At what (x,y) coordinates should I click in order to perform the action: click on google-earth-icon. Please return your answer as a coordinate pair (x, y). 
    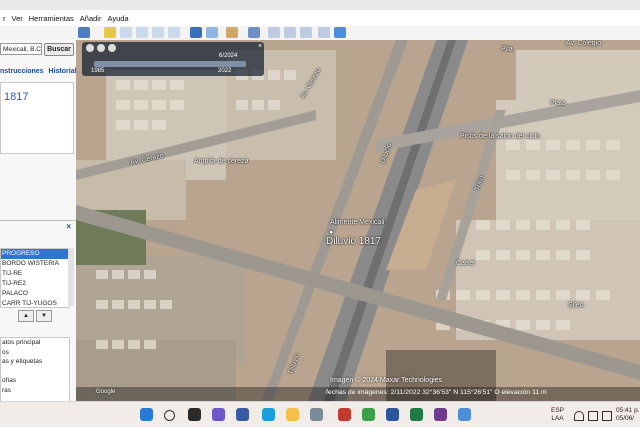
    Looking at the image, I should click on (464, 414).